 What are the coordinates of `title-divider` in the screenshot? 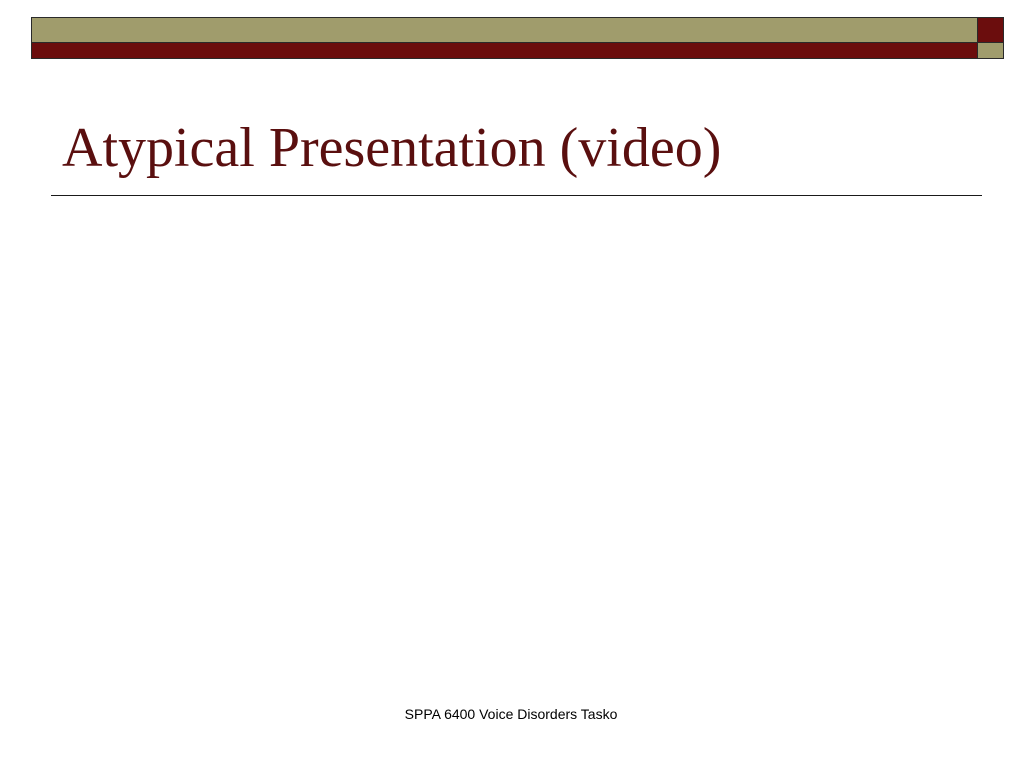 It's located at (516, 195).